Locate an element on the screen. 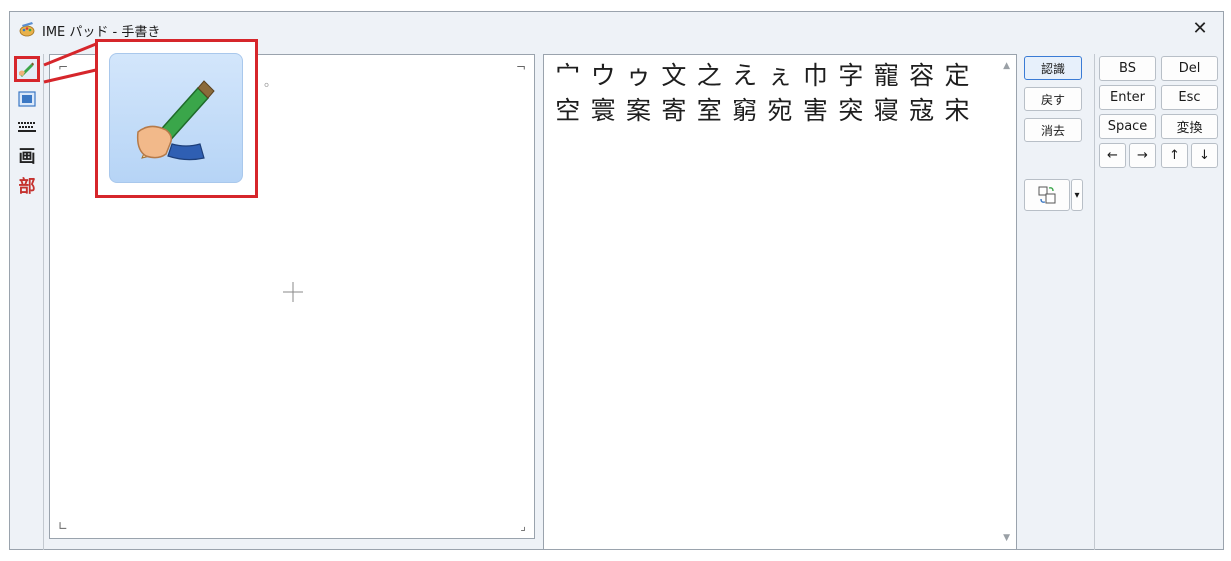  undo-button: 戻す is located at coordinates (1053, 99).